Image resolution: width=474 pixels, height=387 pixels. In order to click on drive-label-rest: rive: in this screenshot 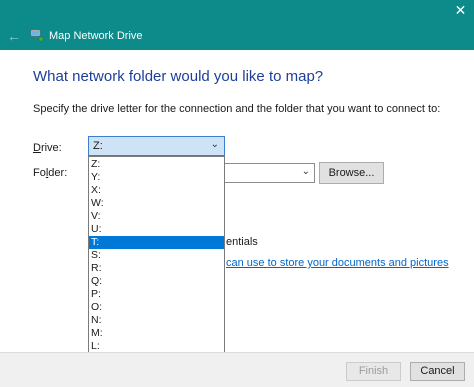, I will do `click(51, 148)`.